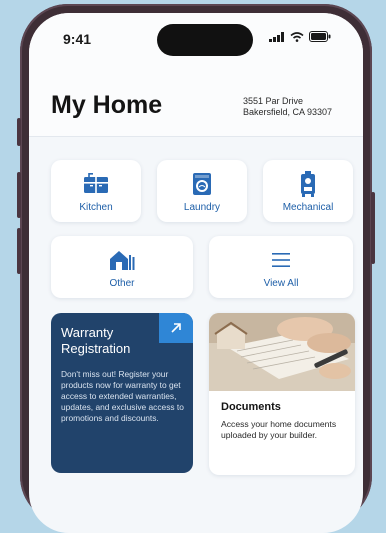  Describe the element at coordinates (96, 340) in the screenshot. I see `warranty-card-title: Warranty Registration` at that location.